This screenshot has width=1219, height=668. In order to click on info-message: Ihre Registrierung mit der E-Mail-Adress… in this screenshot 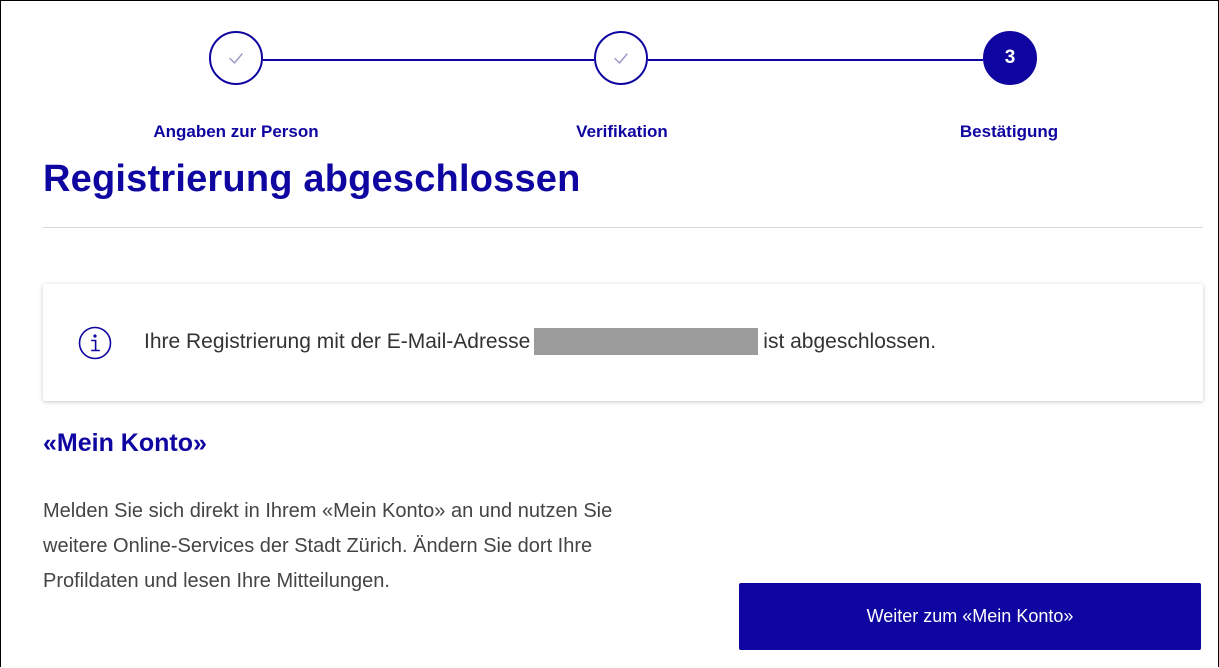, I will do `click(540, 341)`.